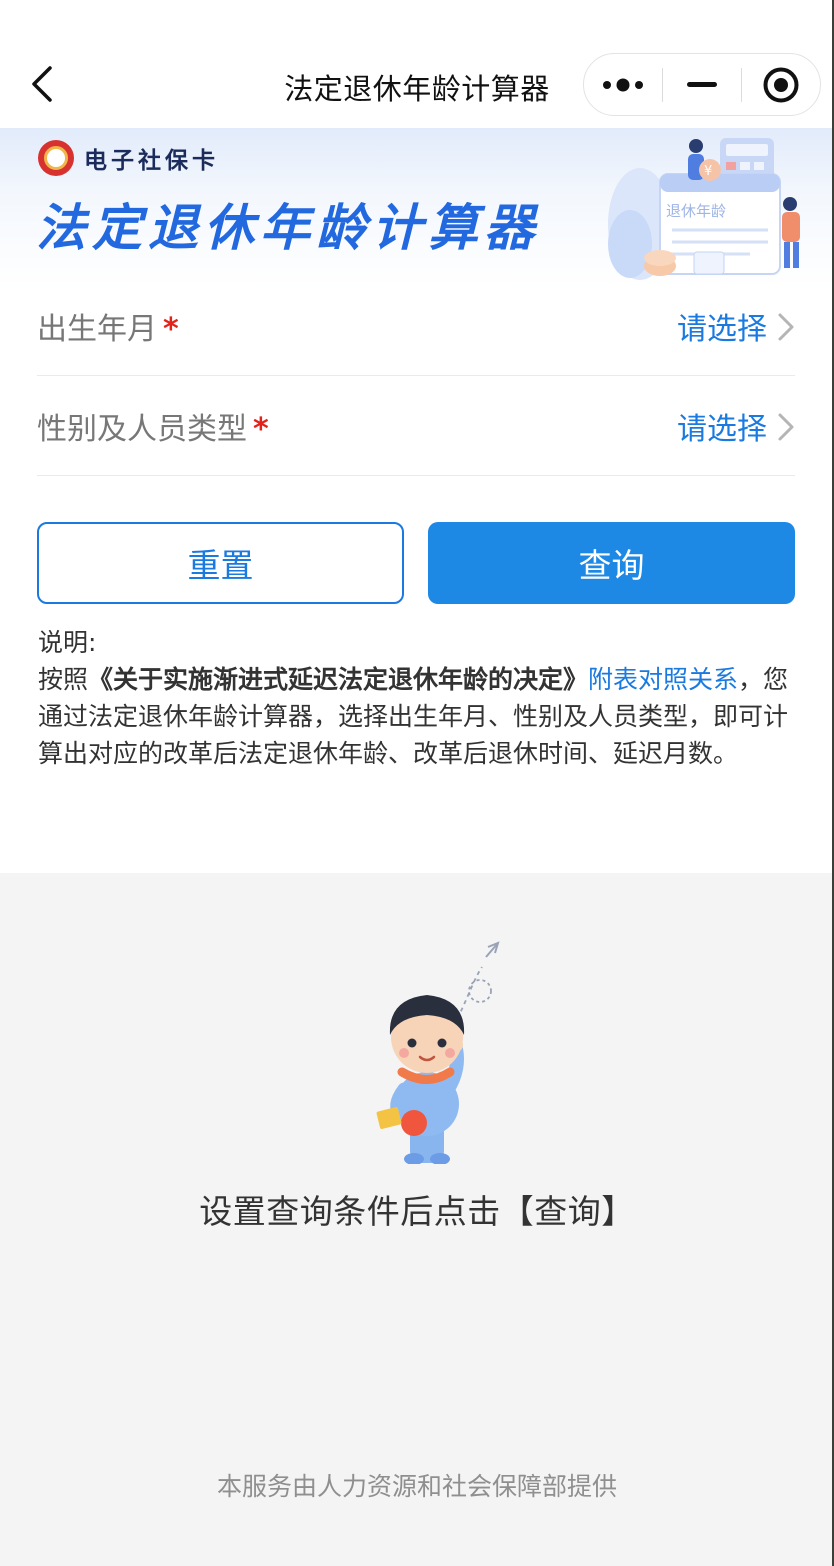 This screenshot has width=834, height=1566. I want to click on birth-date-label: 出生年月 *, so click(108, 329).